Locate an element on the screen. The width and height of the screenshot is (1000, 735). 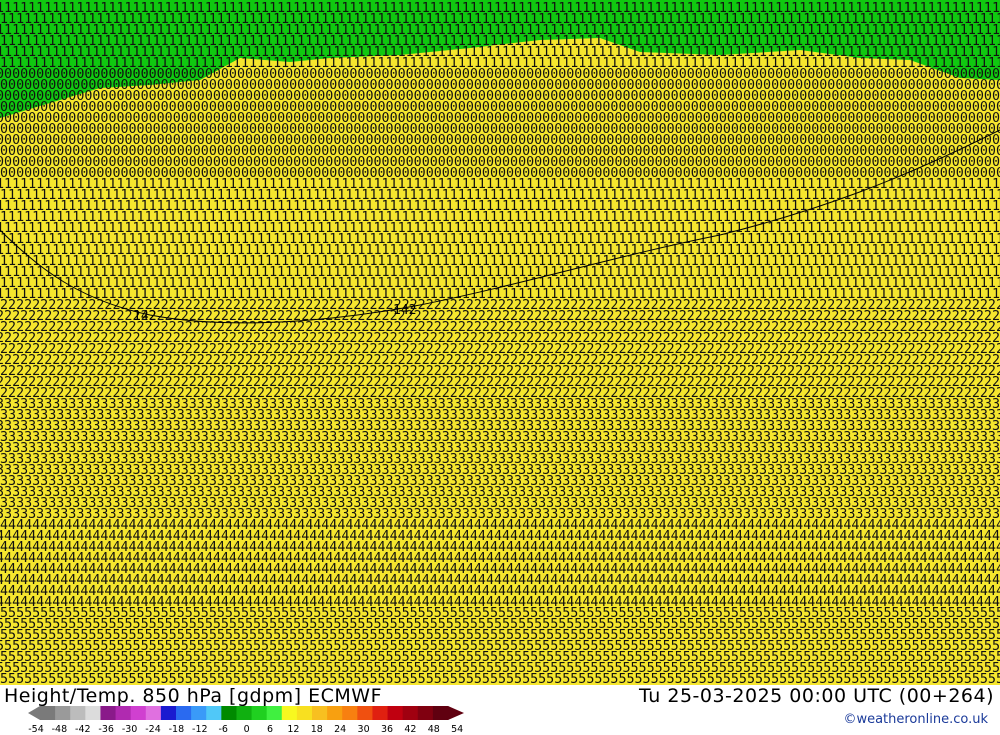
forecast-datetime: Tu 25-03-2025 00:00 UTC (00+264) is located at coordinates (816, 696).